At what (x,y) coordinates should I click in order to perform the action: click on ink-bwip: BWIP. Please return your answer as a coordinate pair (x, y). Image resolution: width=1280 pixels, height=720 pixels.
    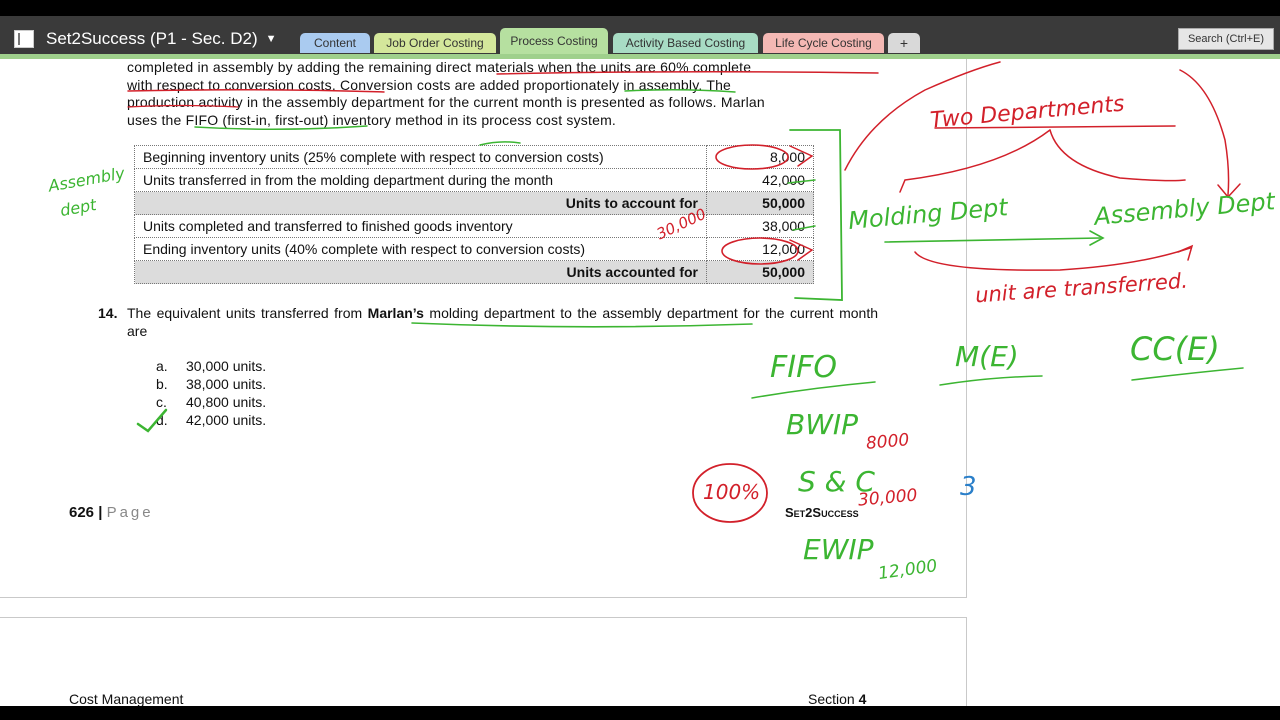
    Looking at the image, I should click on (822, 424).